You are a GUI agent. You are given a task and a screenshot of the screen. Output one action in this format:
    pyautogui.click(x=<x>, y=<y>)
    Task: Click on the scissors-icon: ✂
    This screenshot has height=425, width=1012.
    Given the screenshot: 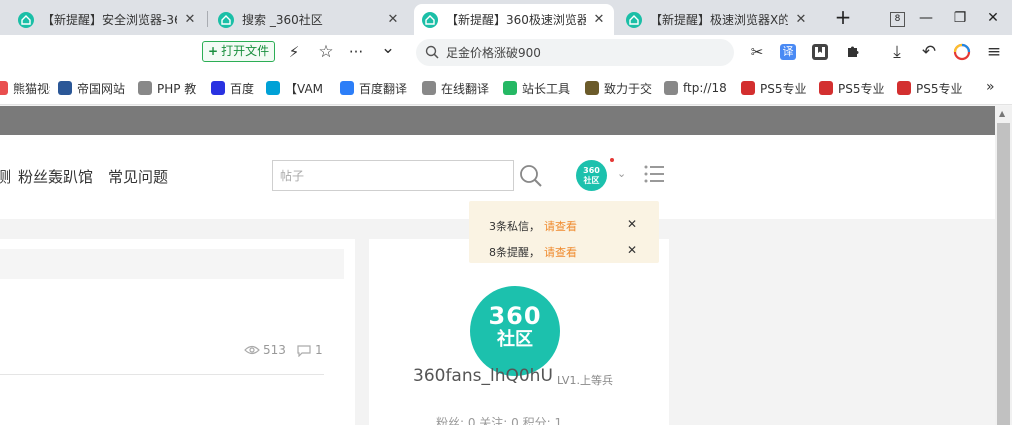 What is the action you would take?
    pyautogui.click(x=757, y=52)
    